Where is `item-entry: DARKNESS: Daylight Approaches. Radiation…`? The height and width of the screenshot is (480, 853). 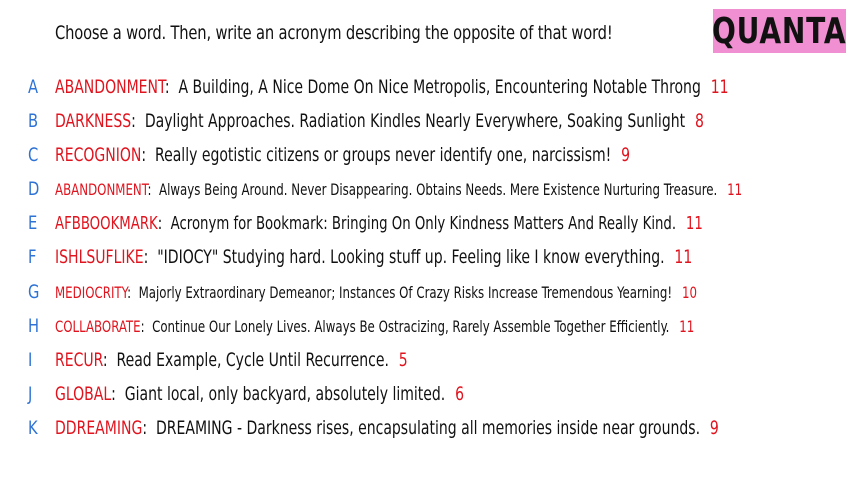
item-entry: DARKNESS: Daylight Approaches. Radiation… is located at coordinates (379, 121).